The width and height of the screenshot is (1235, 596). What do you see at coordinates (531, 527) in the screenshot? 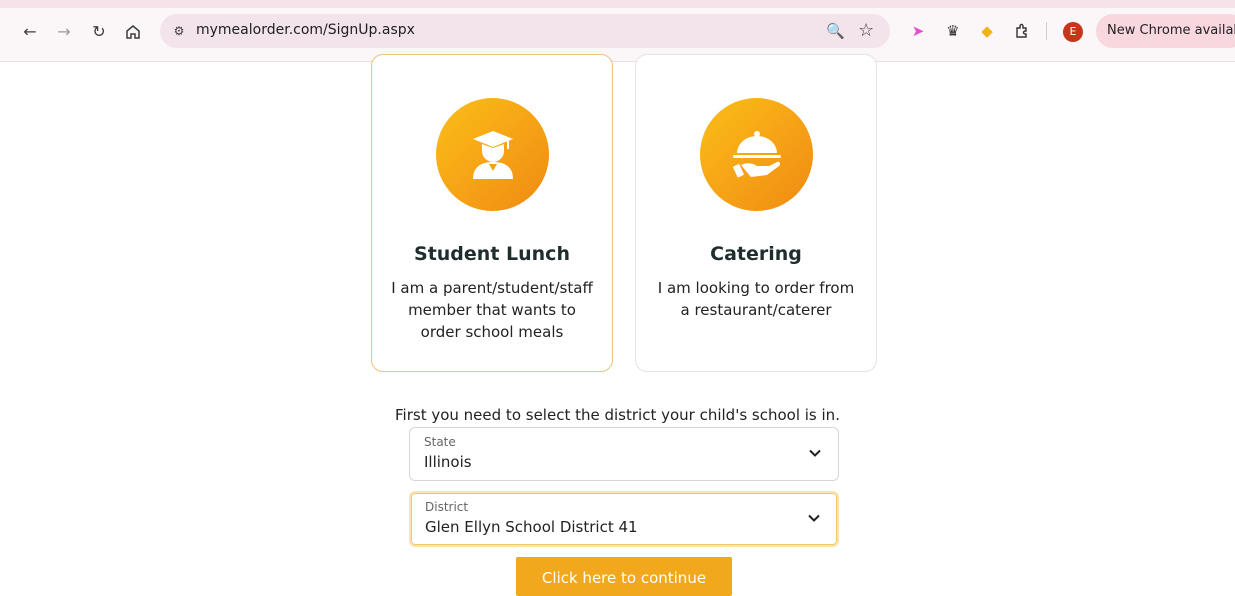
I see `district-select-value: Glen Ellyn School District 41` at bounding box center [531, 527].